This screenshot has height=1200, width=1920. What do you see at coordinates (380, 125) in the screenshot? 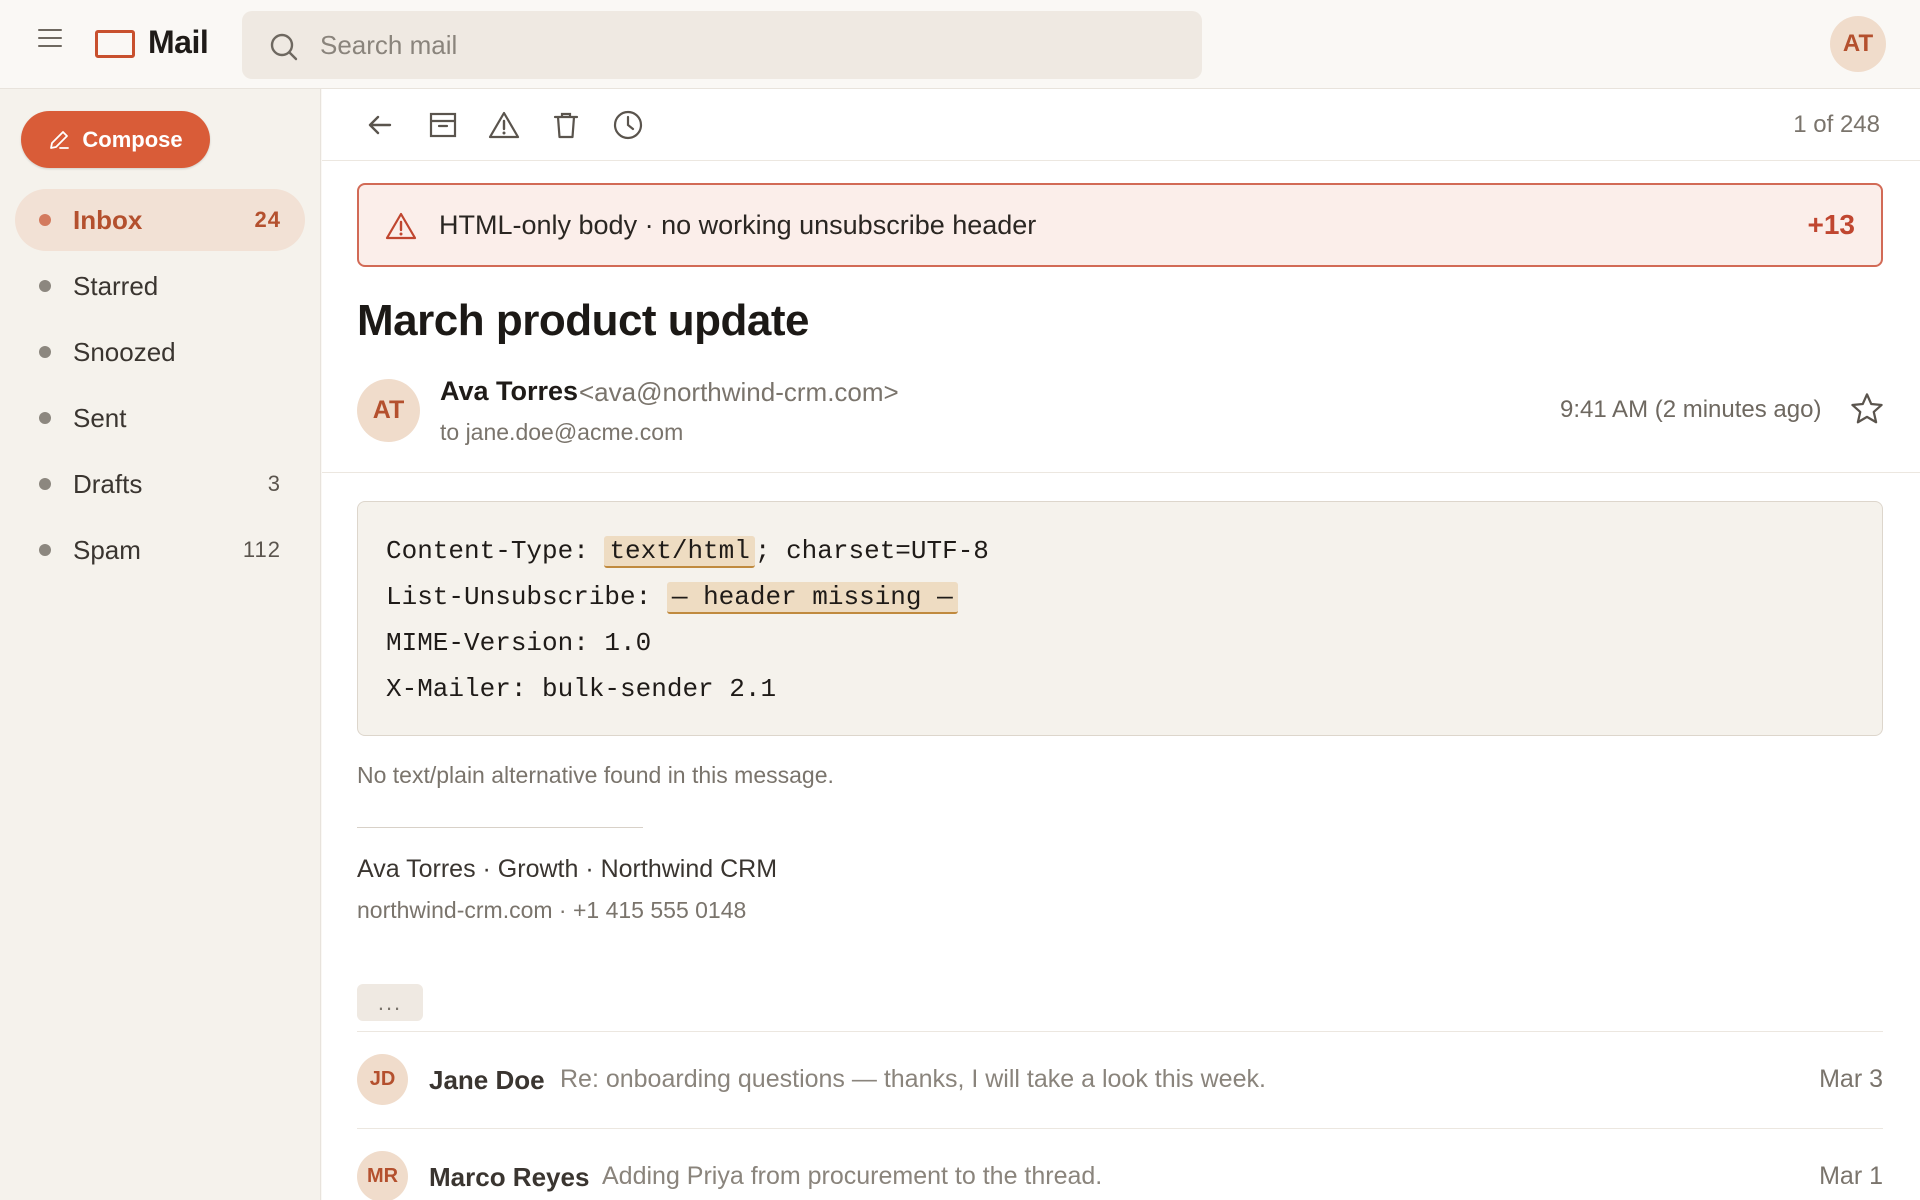
I see `back-arrow-icon` at bounding box center [380, 125].